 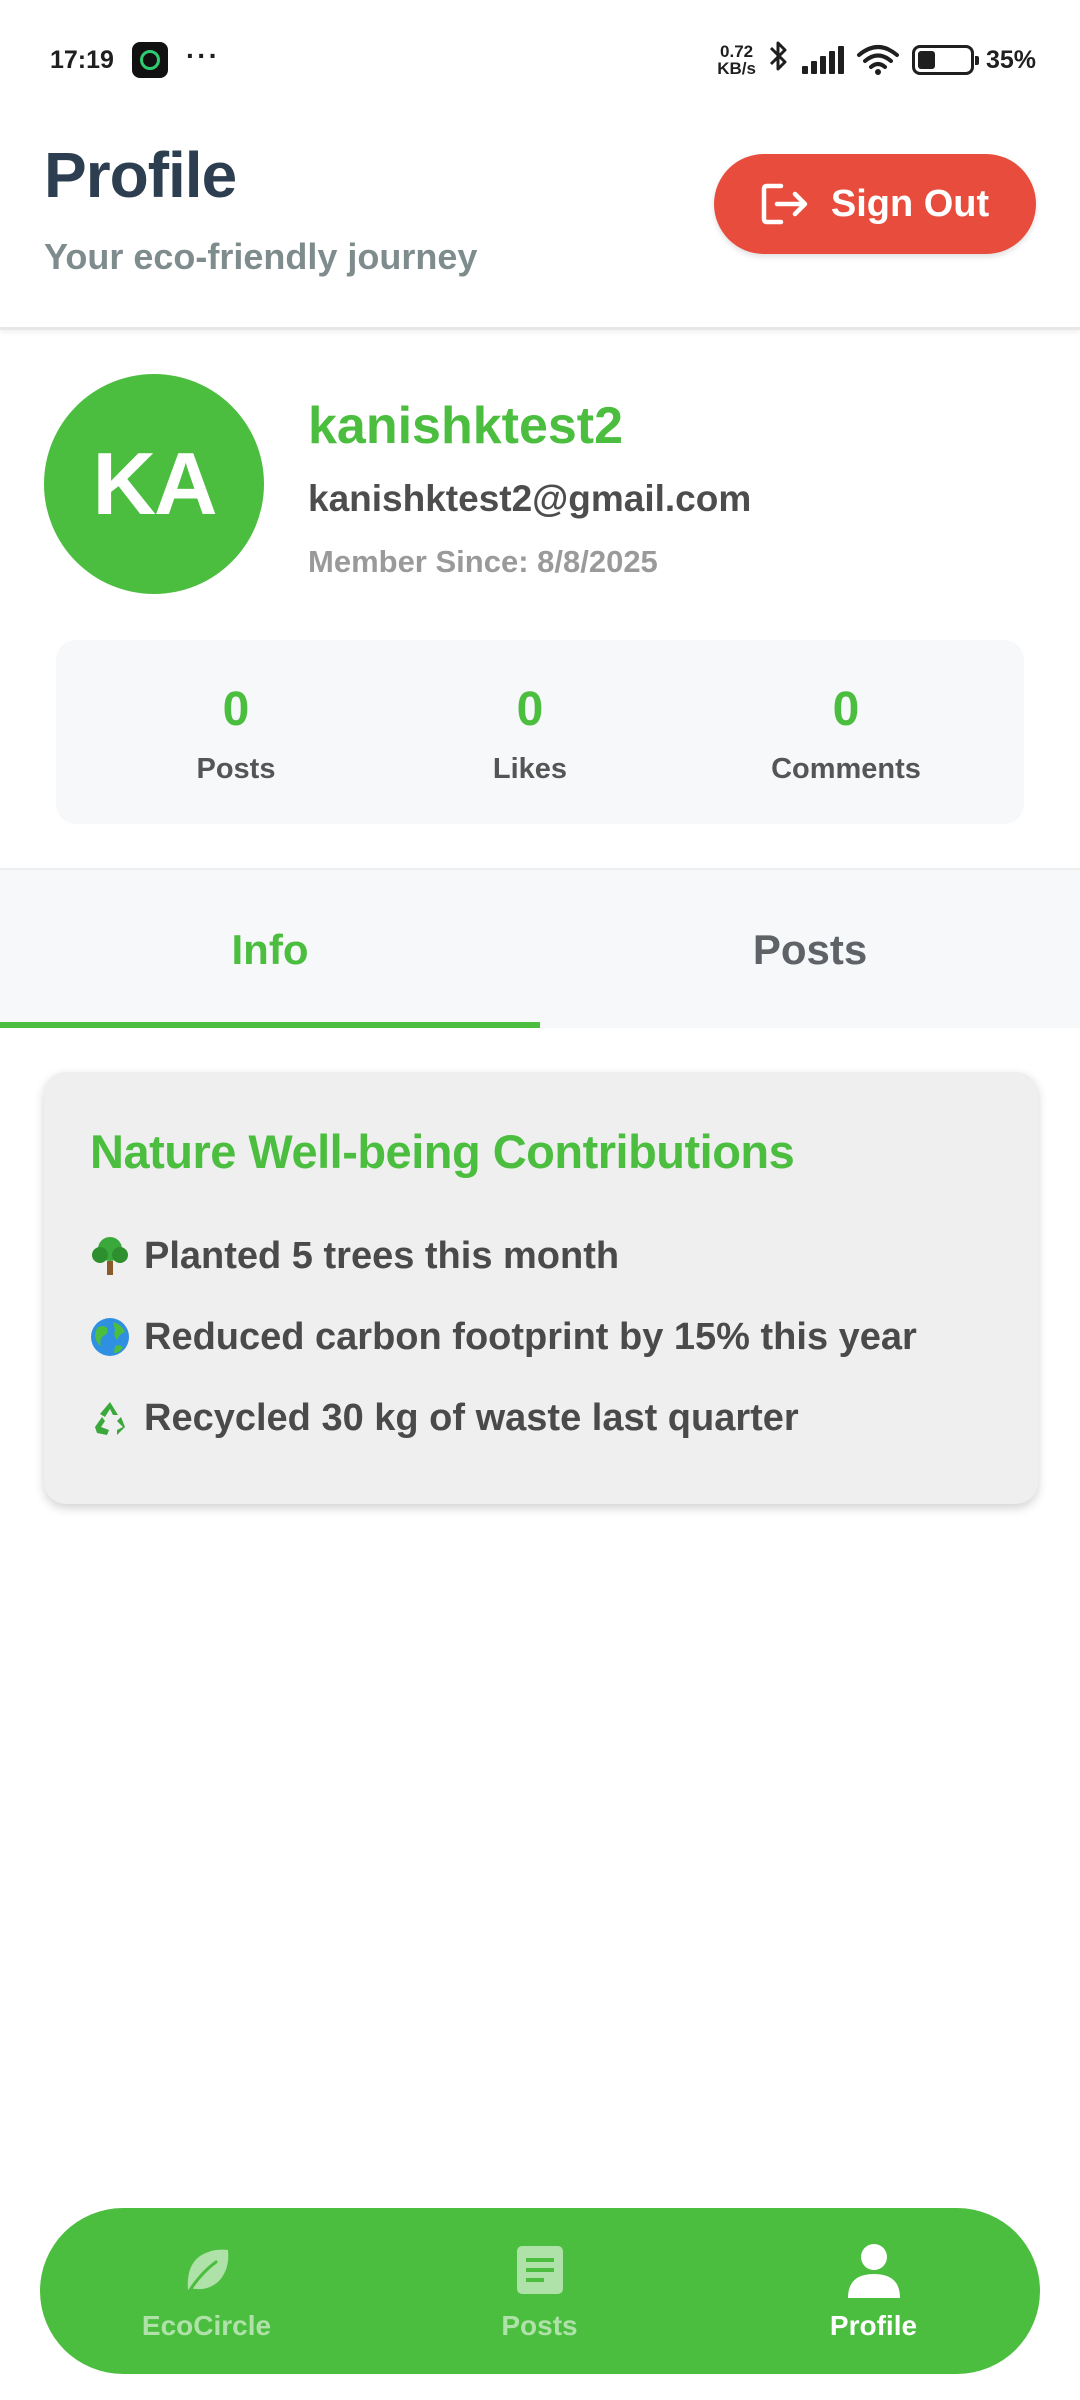 I want to click on document-icon, so click(x=540, y=2270).